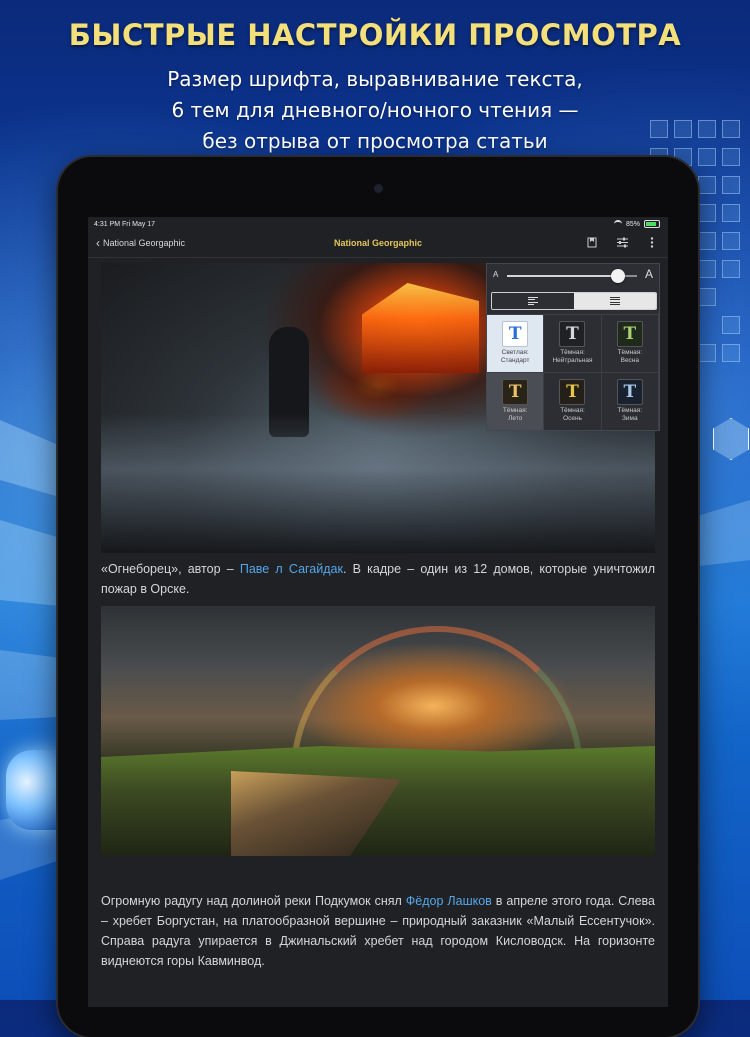 The height and width of the screenshot is (1037, 750). What do you see at coordinates (592, 244) in the screenshot?
I see `bookmark-icon` at bounding box center [592, 244].